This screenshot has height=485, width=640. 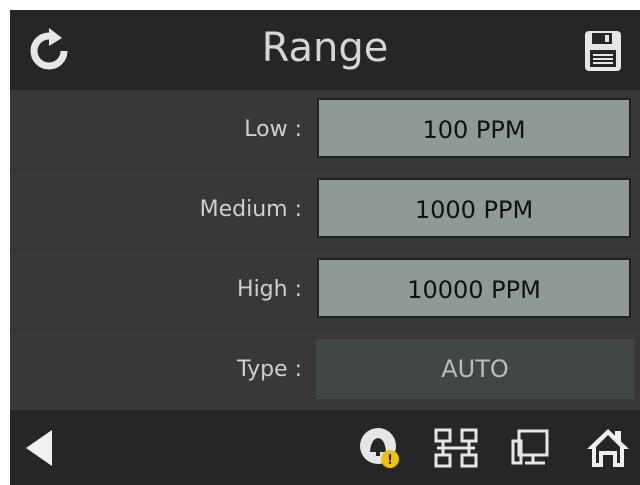 I want to click on page-title: Range, so click(x=325, y=48).